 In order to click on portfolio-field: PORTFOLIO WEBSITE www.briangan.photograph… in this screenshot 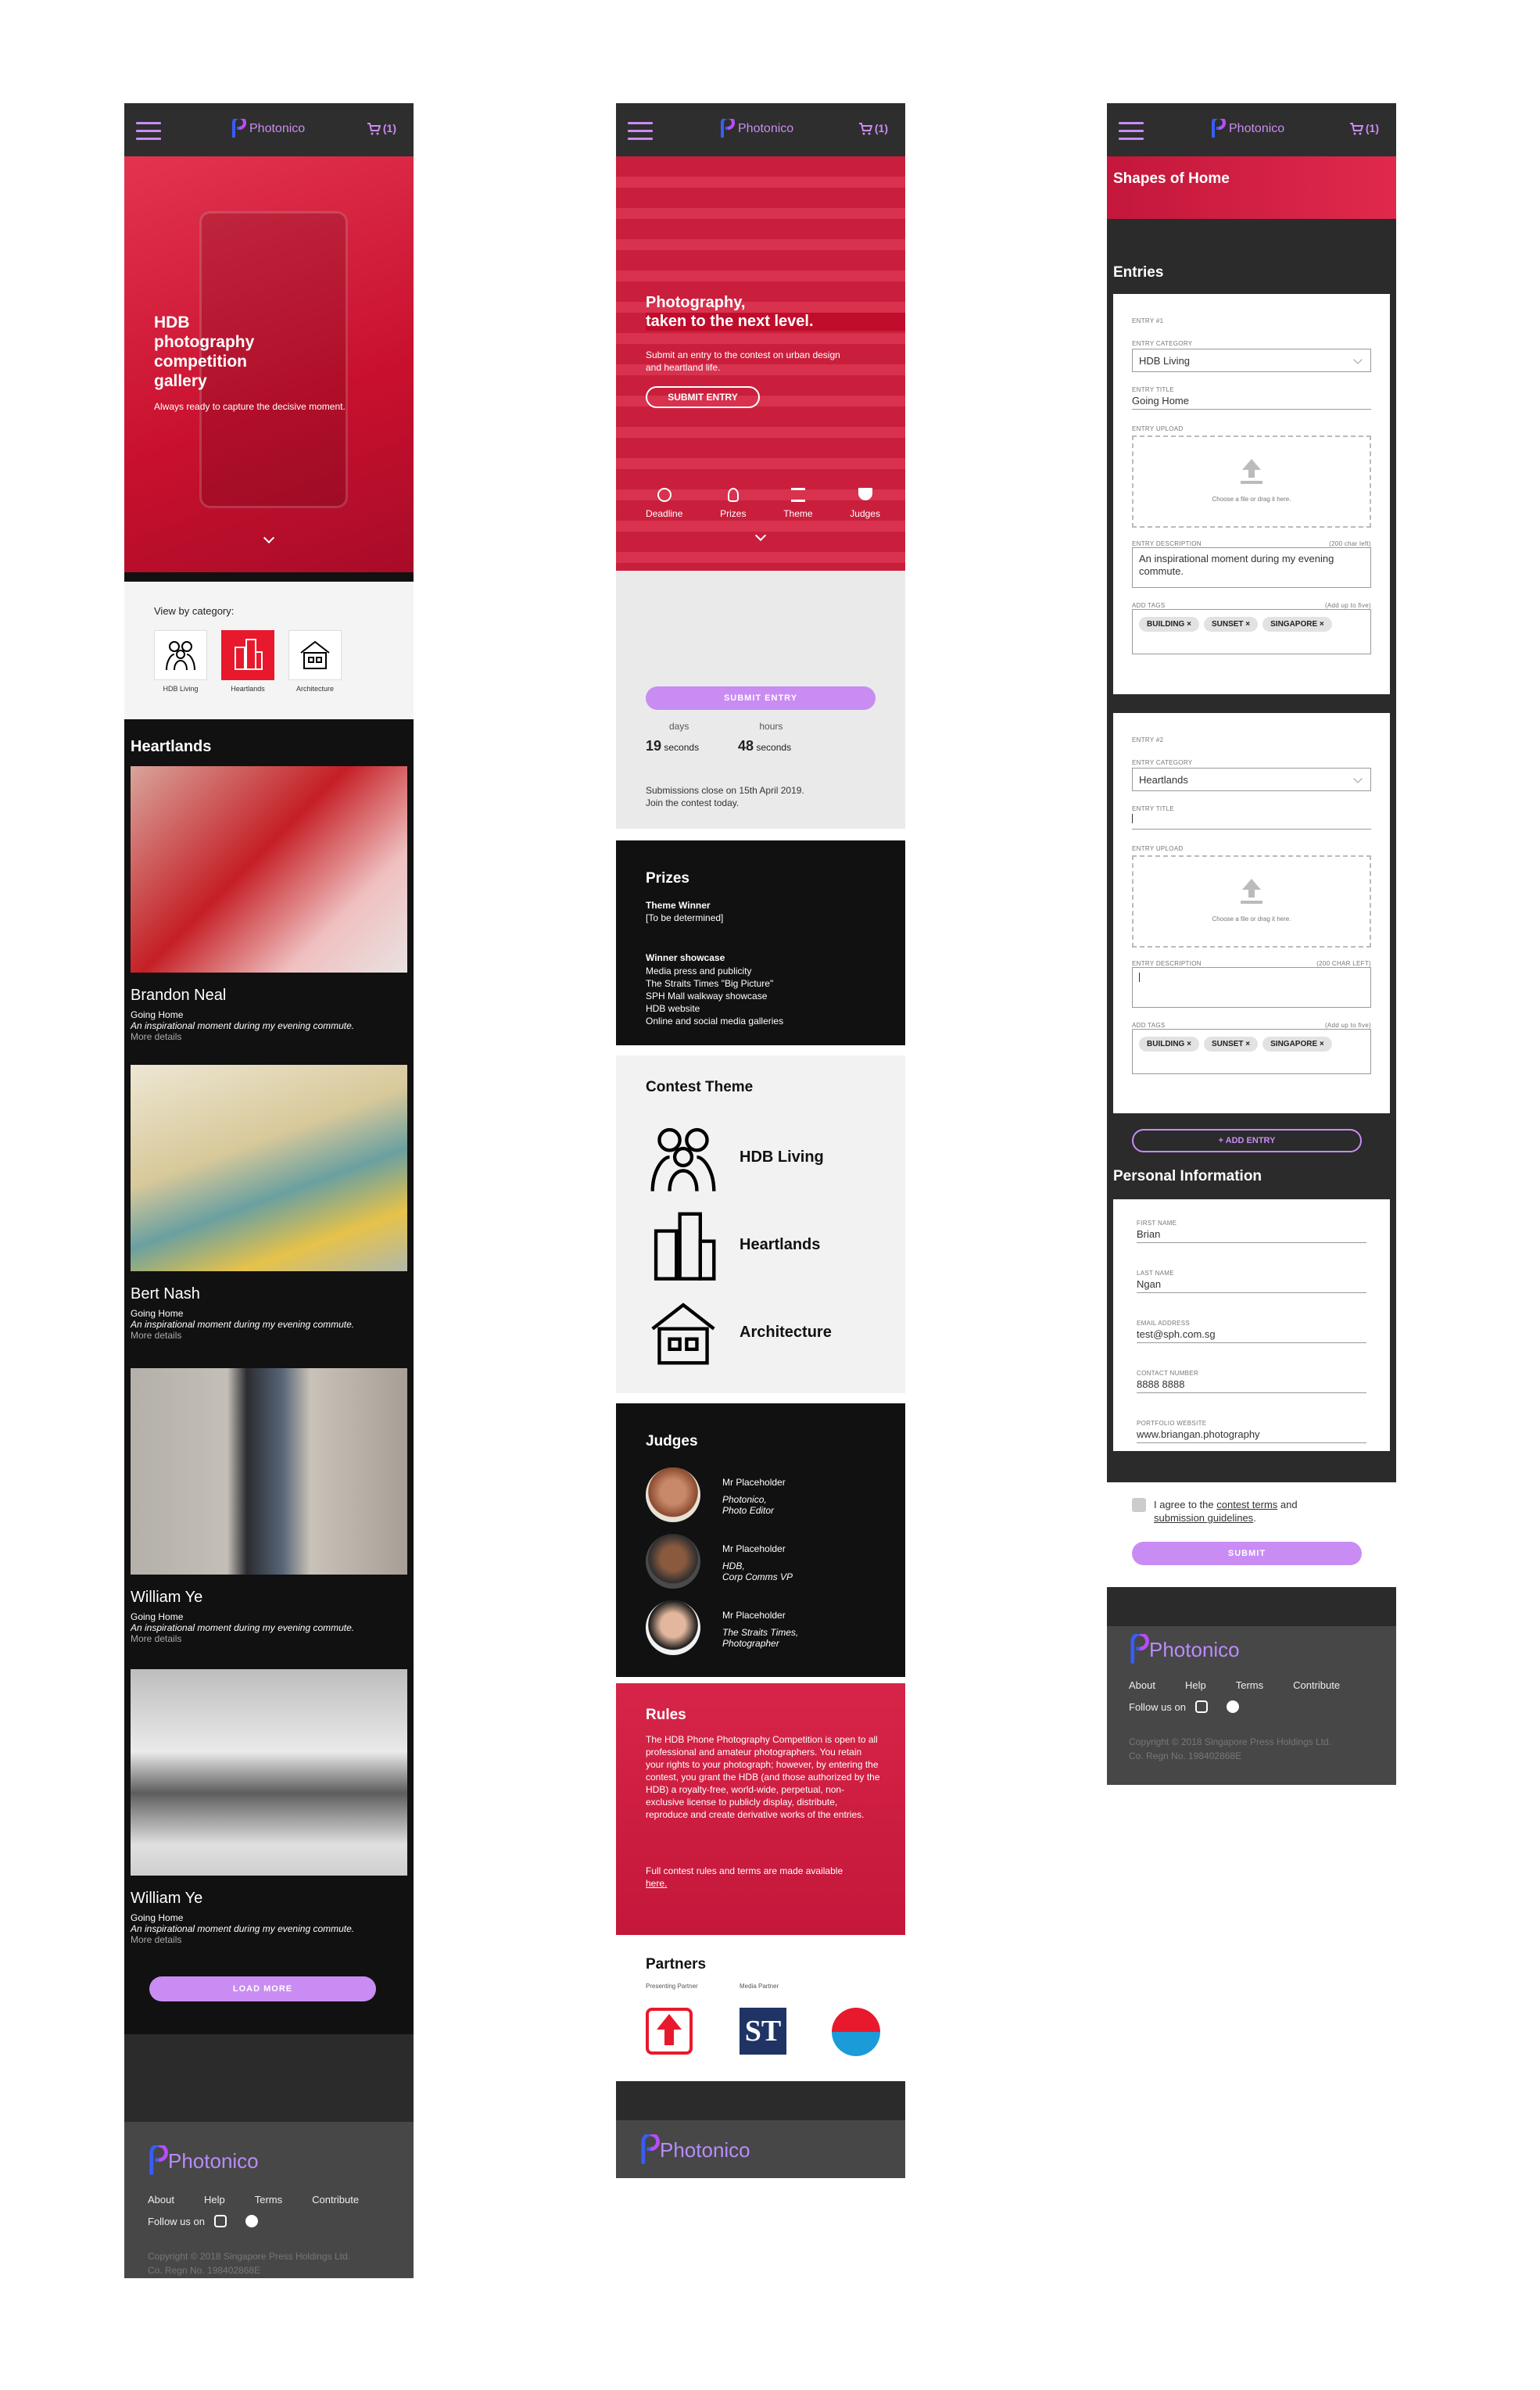, I will do `click(1251, 1431)`.